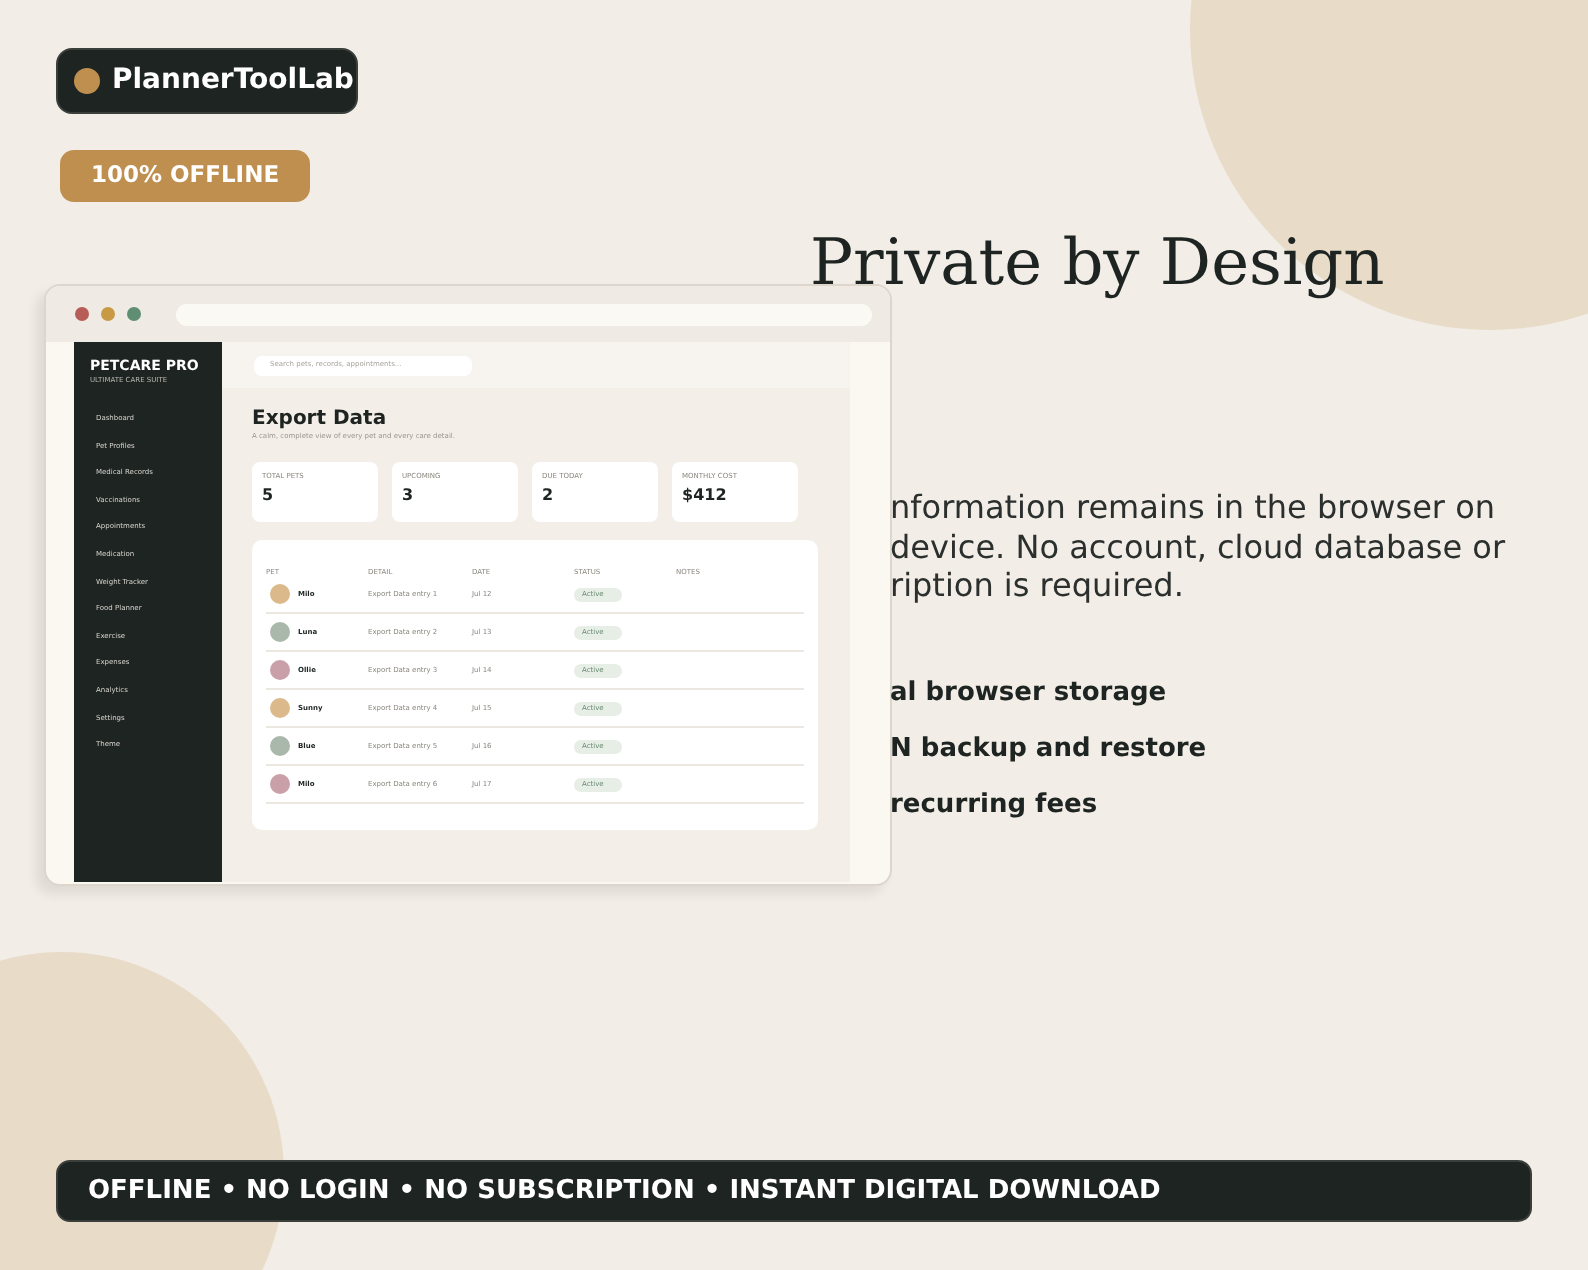 The height and width of the screenshot is (1270, 1588). What do you see at coordinates (269, 496) in the screenshot?
I see `stat-value: 5` at bounding box center [269, 496].